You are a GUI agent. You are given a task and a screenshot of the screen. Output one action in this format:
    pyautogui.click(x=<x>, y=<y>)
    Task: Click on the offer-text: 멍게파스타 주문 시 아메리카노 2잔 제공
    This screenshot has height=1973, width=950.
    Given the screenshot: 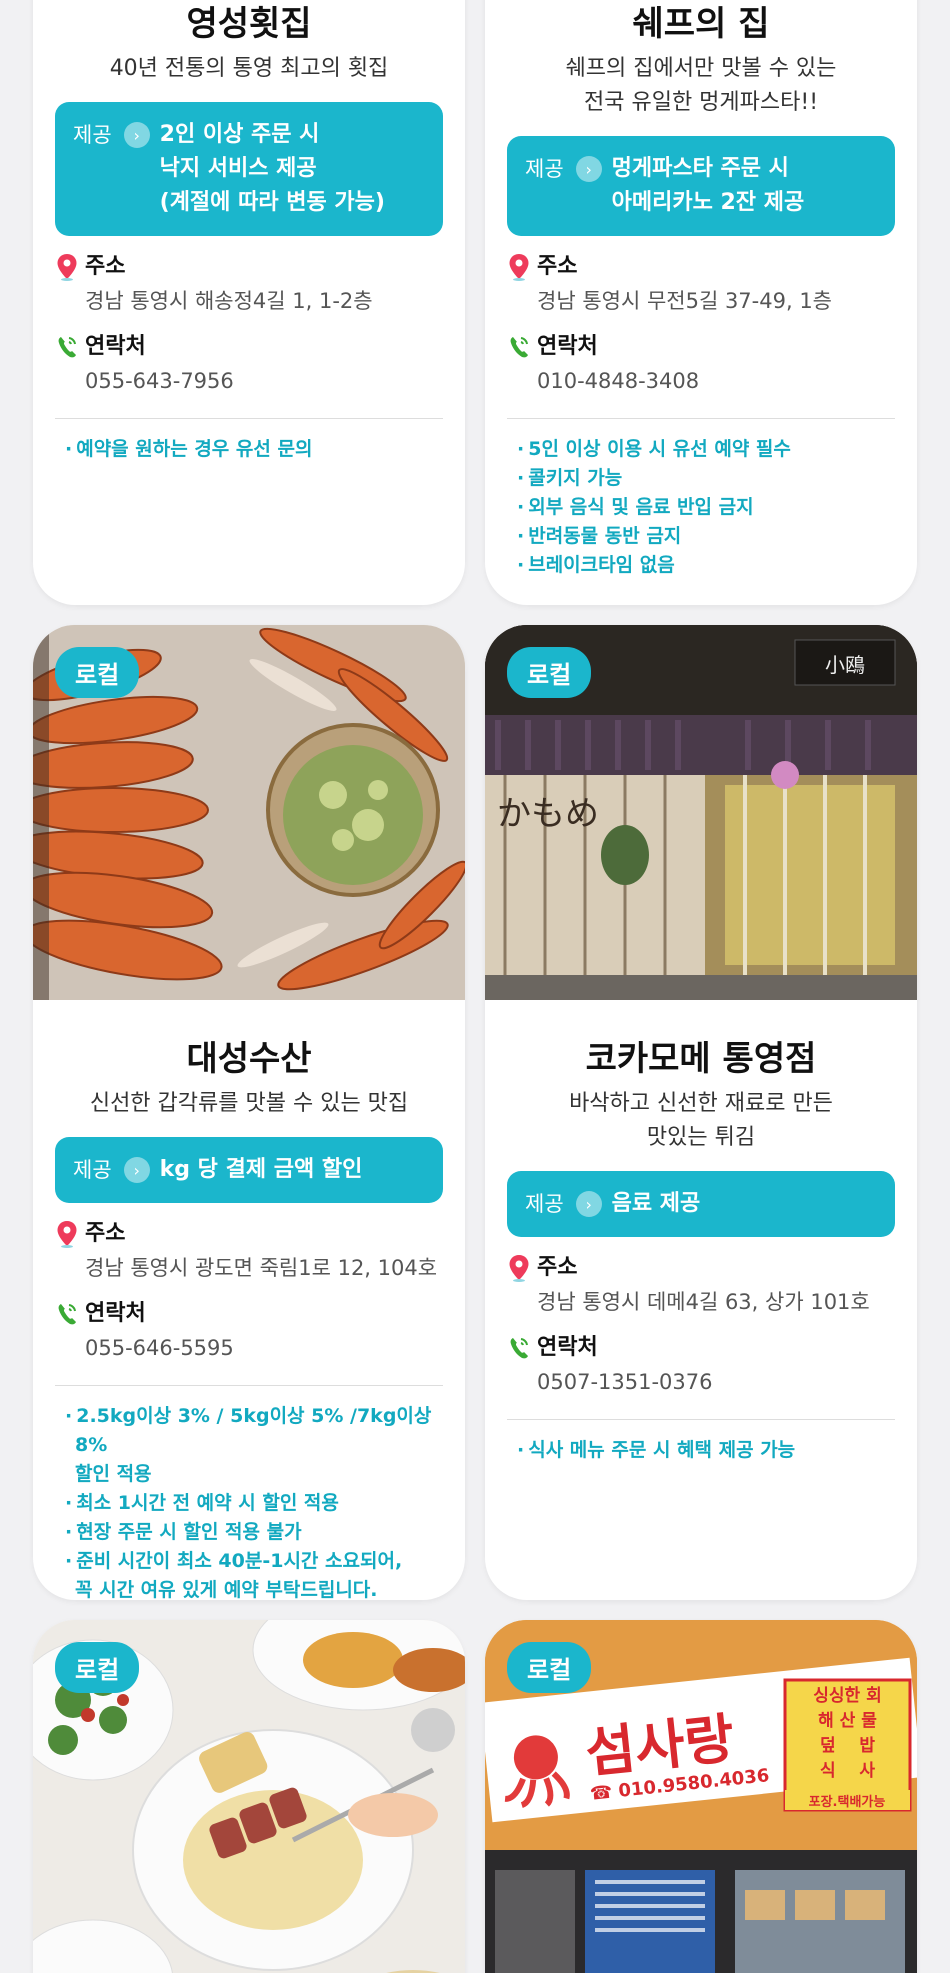 What is the action you would take?
    pyautogui.click(x=708, y=185)
    